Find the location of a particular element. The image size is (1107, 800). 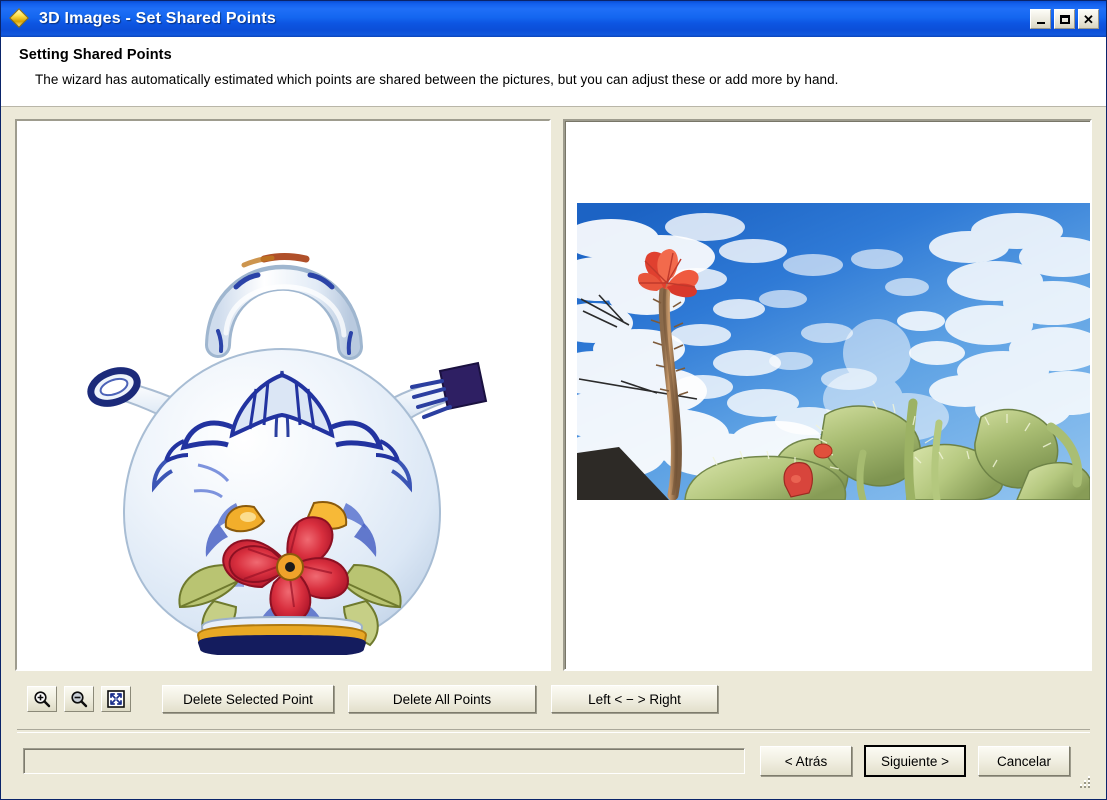

next-button: Siguiente > is located at coordinates (915, 761).